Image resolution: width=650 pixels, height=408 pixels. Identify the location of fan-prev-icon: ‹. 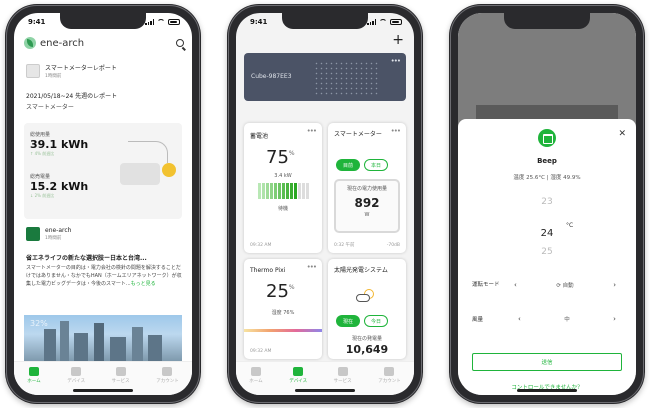
(519, 319).